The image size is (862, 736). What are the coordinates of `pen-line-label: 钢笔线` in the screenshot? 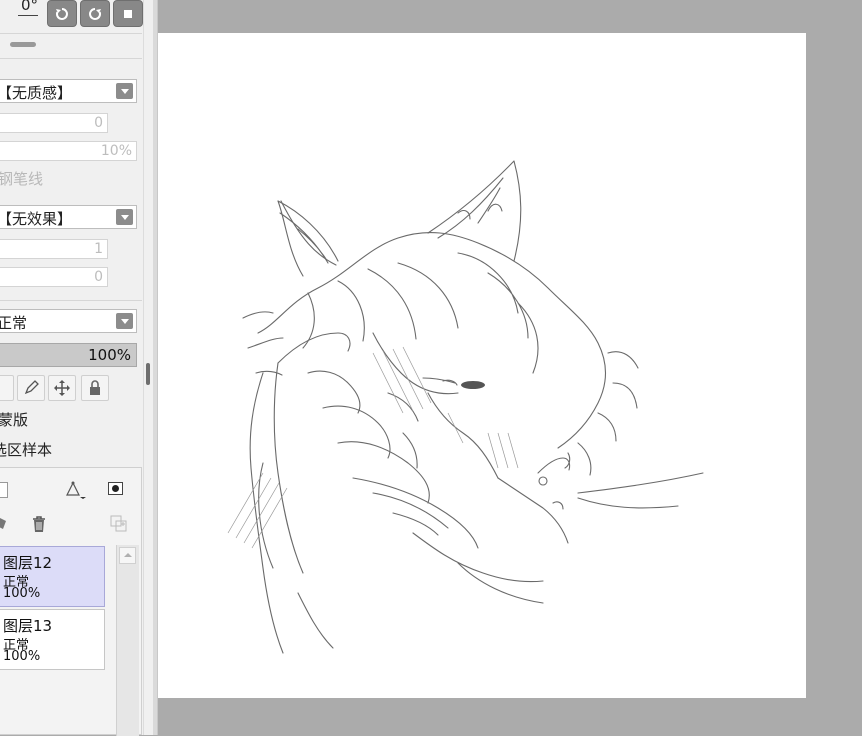 It's located at (22, 179).